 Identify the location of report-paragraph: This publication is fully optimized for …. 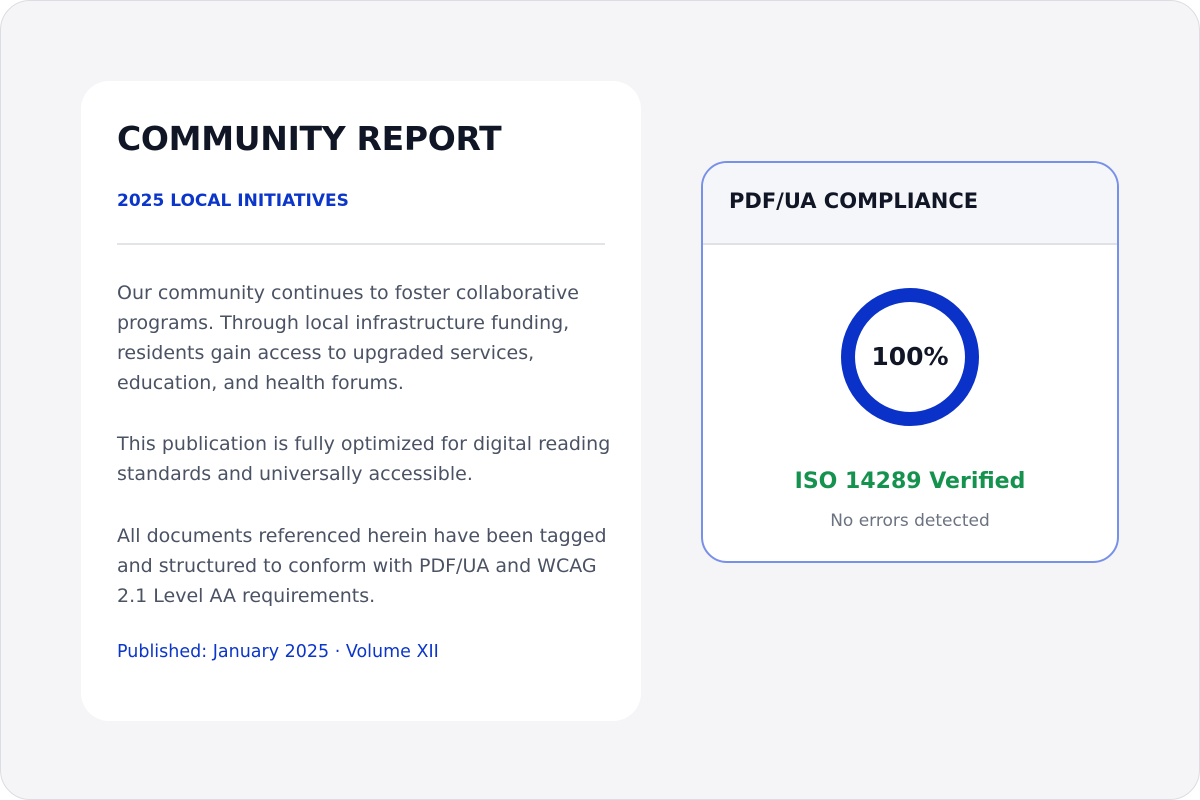
(364, 459).